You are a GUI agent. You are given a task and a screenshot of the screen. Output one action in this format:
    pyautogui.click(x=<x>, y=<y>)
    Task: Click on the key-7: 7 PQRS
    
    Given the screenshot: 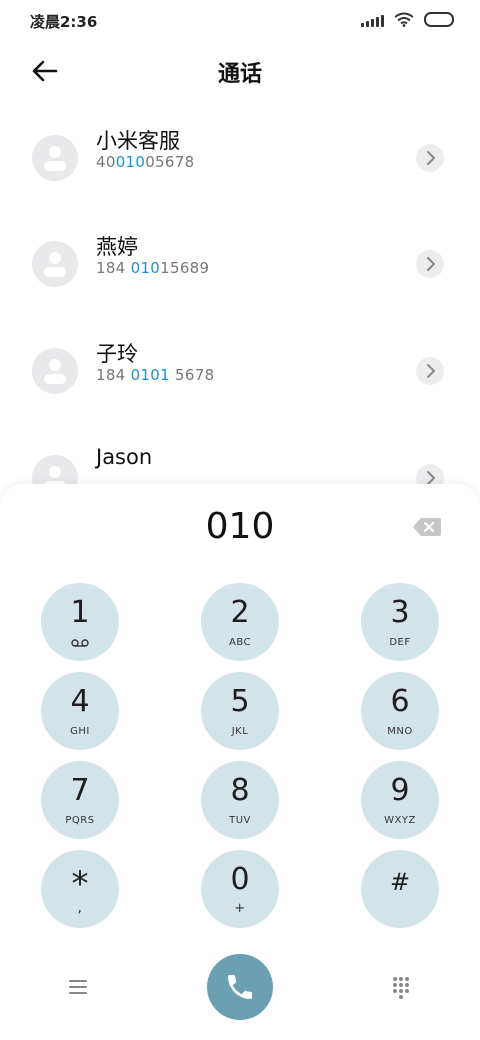 What is the action you would take?
    pyautogui.click(x=80, y=800)
    